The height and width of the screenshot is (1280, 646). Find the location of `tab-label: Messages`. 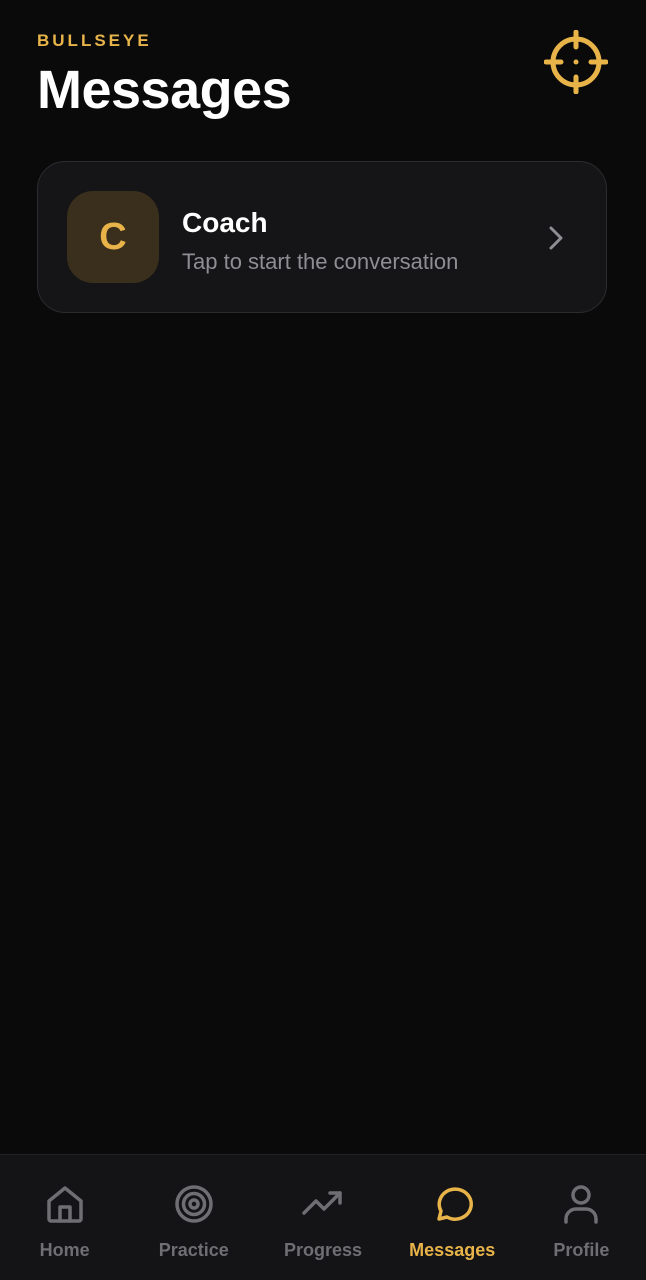

tab-label: Messages is located at coordinates (452, 1250).